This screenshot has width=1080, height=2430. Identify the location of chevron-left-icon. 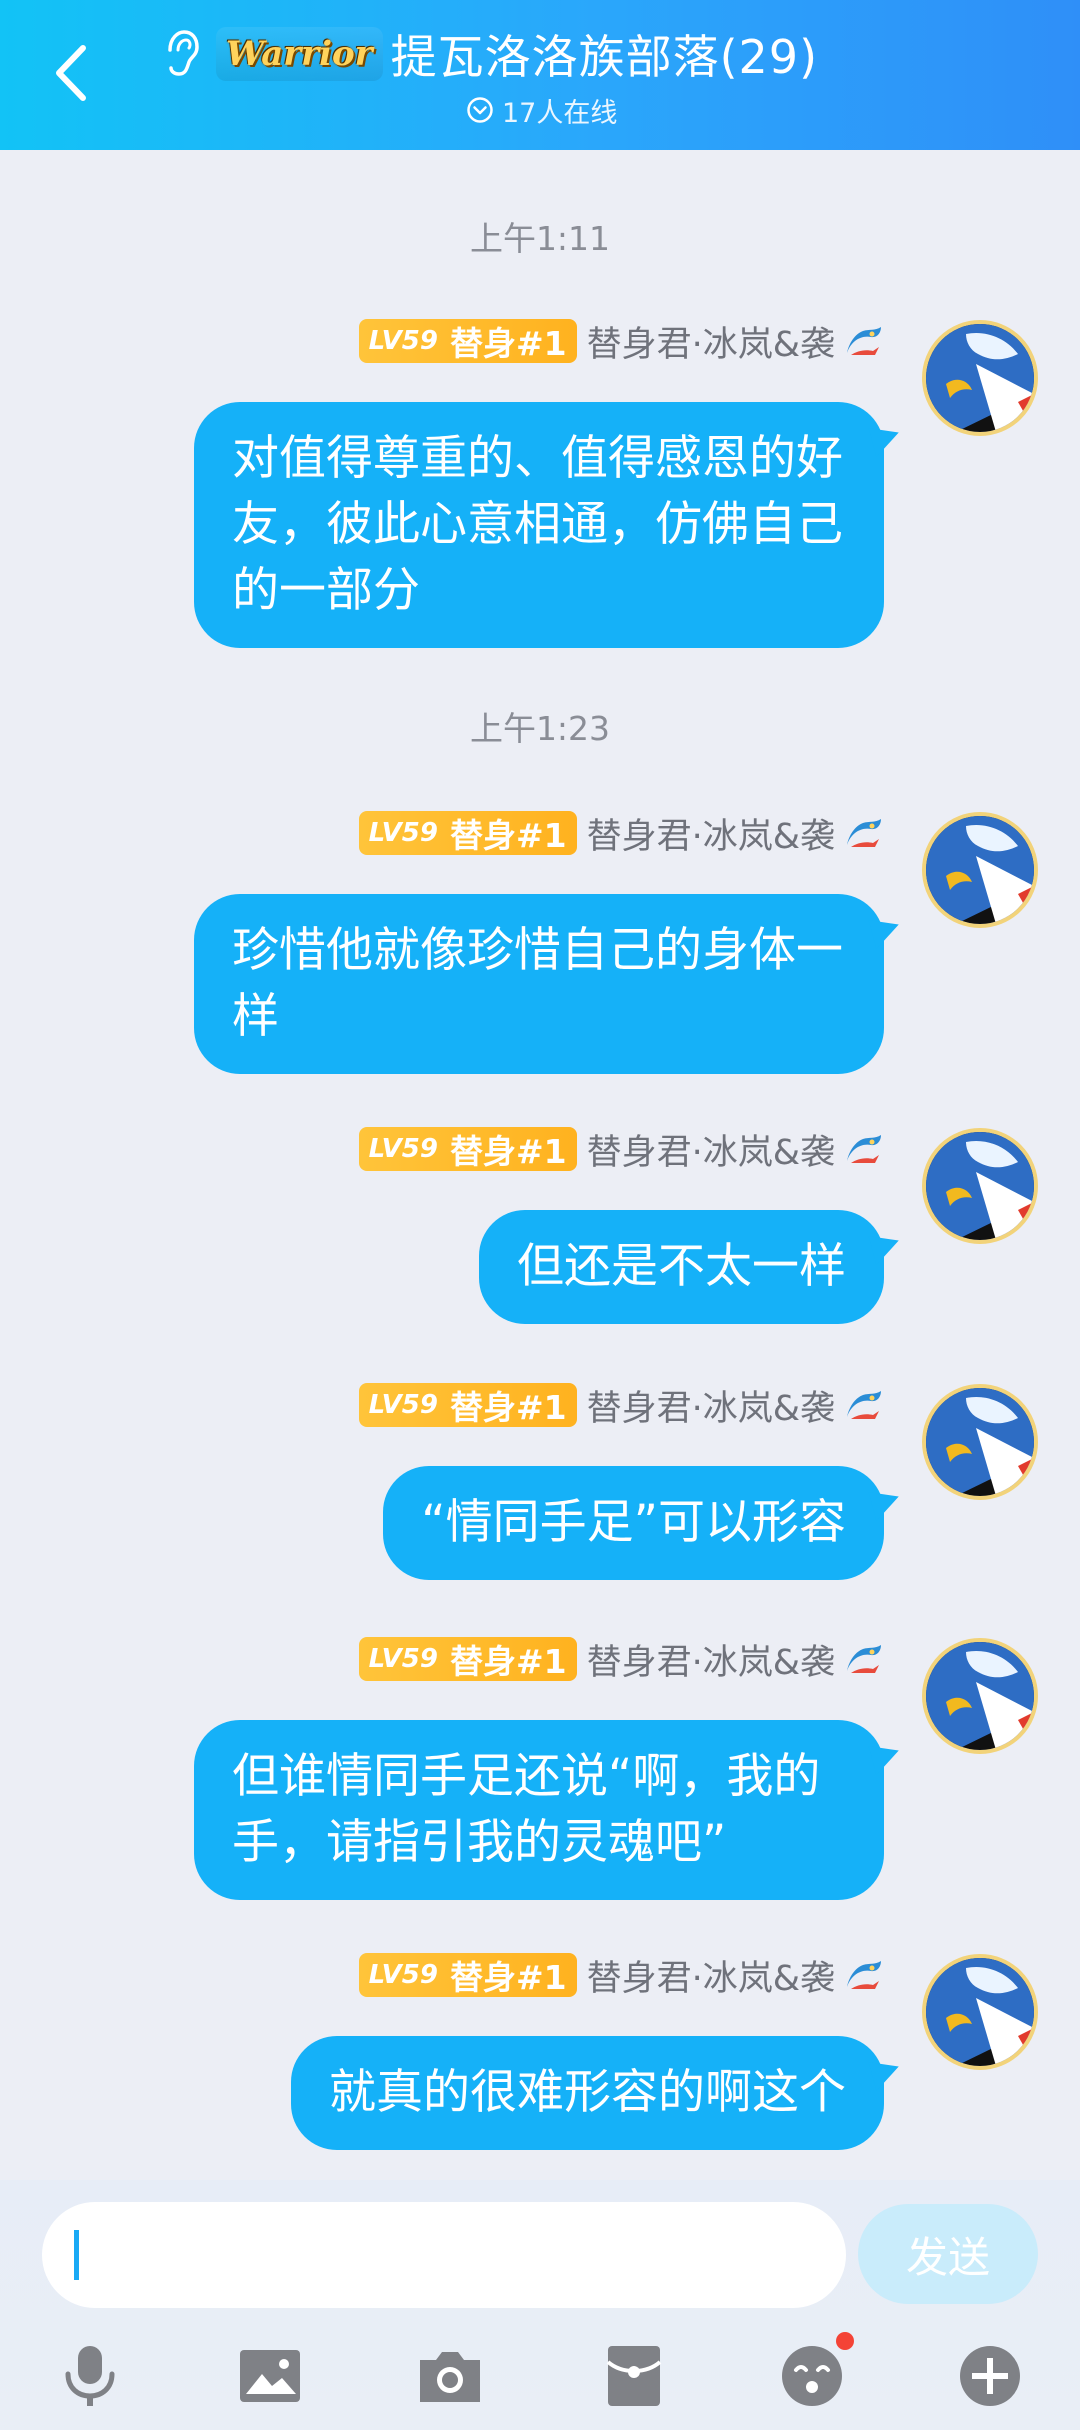
(71, 73).